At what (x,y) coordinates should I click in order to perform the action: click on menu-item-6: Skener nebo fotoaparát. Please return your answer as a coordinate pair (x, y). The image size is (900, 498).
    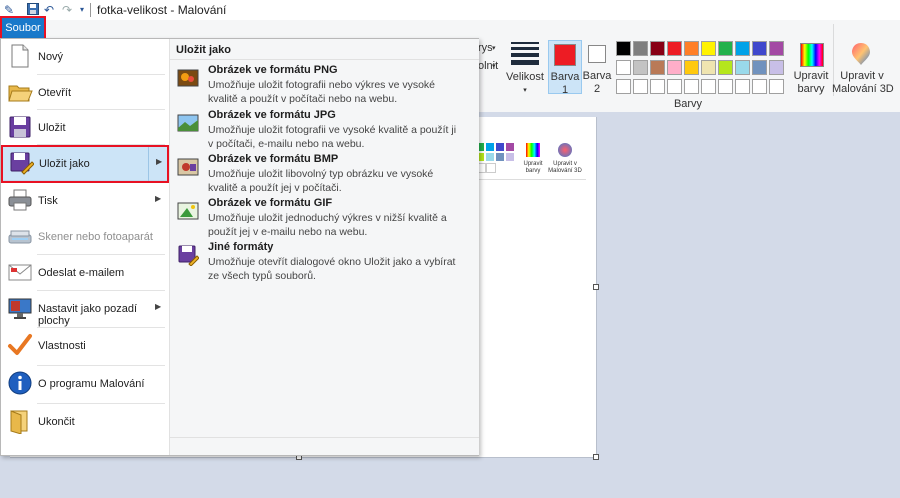
    Looking at the image, I should click on (85, 237).